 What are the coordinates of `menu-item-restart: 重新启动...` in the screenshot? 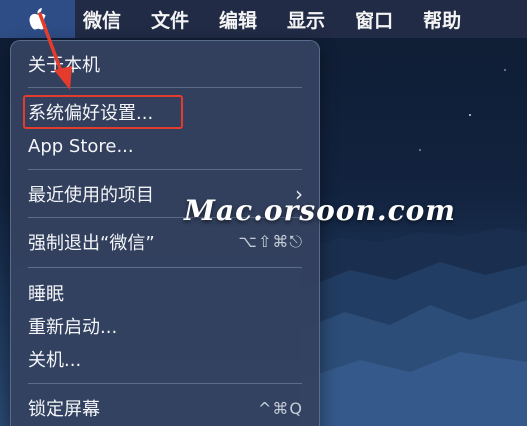 It's located at (165, 326).